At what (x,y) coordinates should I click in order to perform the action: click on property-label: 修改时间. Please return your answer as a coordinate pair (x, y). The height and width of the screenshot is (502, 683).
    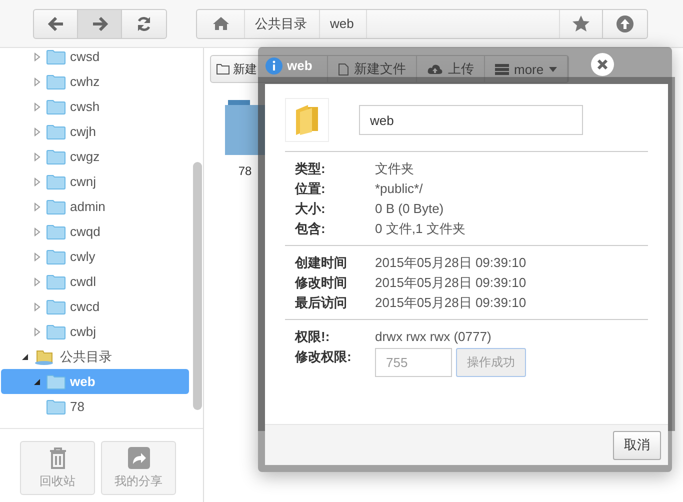
    Looking at the image, I should click on (321, 282).